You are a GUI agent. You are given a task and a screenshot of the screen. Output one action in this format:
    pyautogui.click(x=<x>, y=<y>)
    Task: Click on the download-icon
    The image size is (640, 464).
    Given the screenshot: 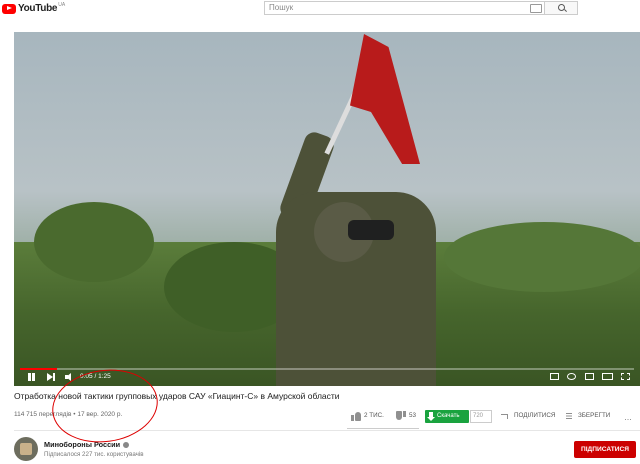 What is the action you would take?
    pyautogui.click(x=431, y=416)
    